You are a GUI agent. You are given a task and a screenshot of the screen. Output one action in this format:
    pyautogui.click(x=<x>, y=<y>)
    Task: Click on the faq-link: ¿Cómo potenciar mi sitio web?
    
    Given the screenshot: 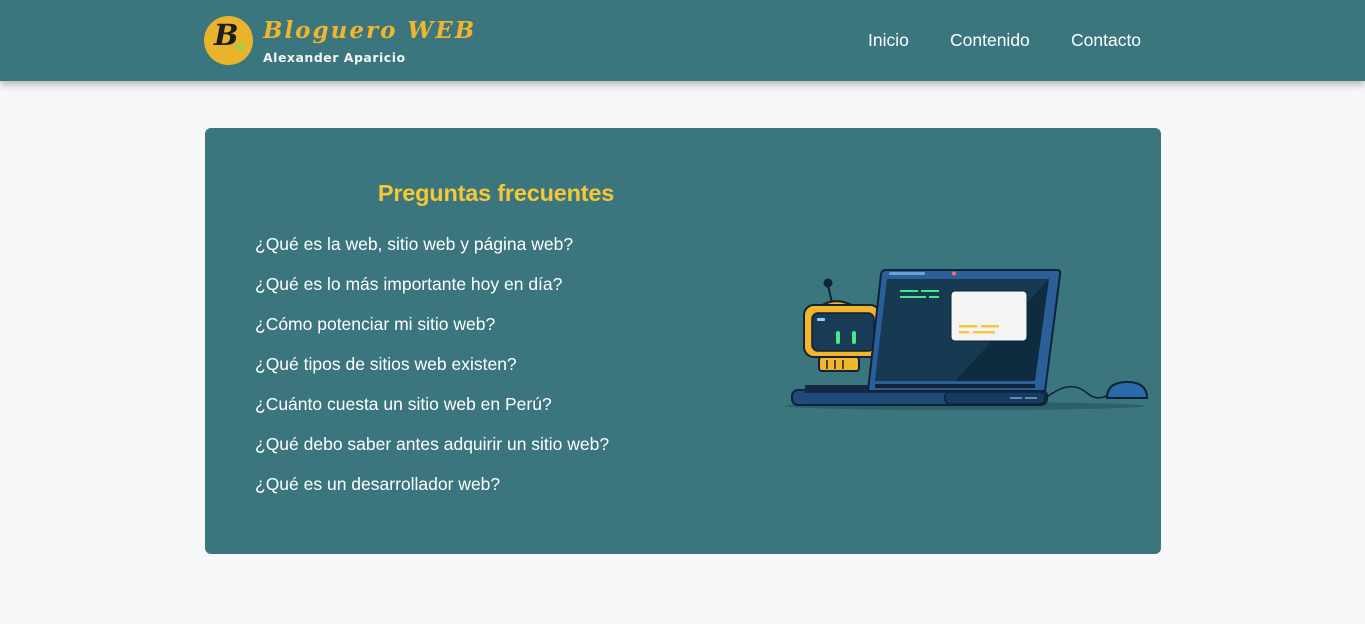 What is the action you would take?
    pyautogui.click(x=375, y=324)
    